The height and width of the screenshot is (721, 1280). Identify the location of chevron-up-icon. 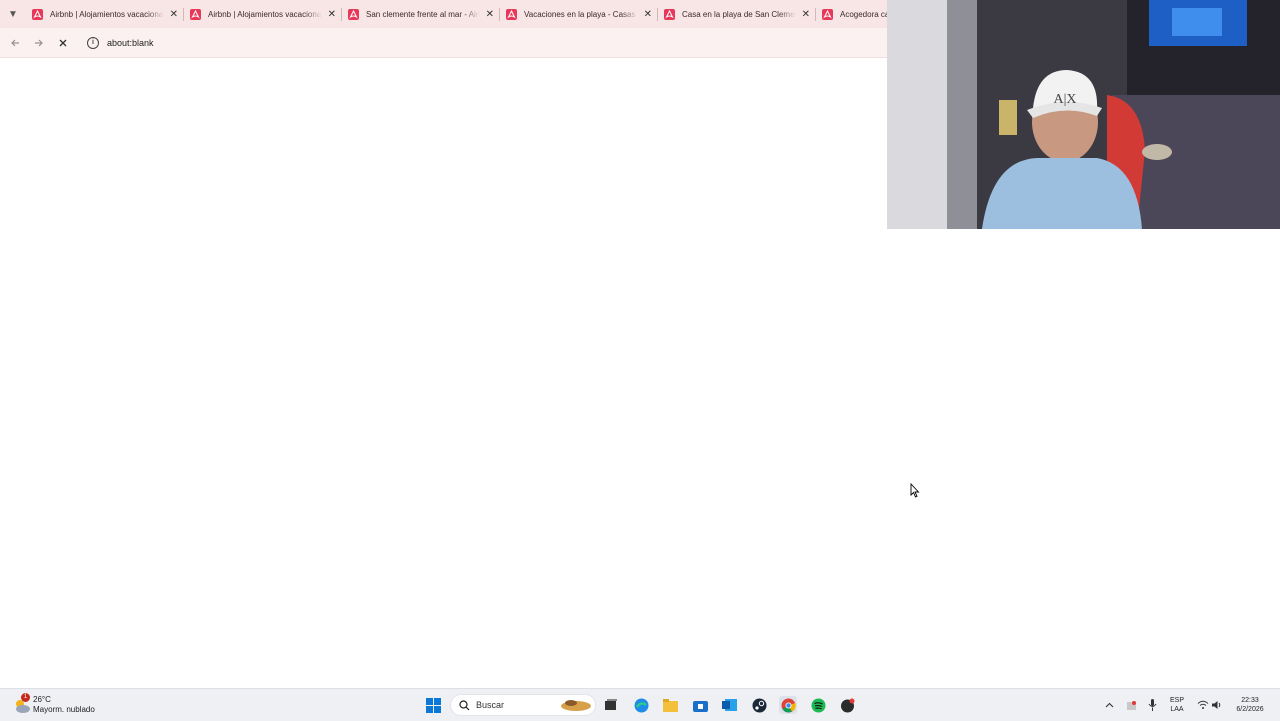
(1109, 705).